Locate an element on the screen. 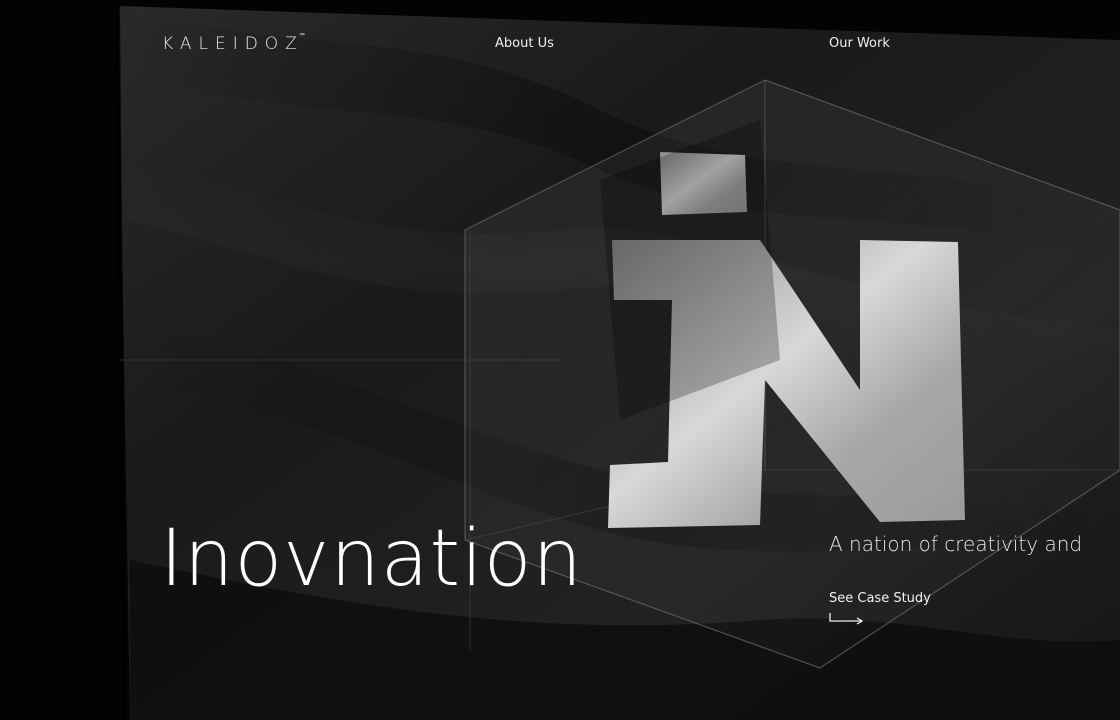 The image size is (1120, 720). hero-tagline: A nation of creativity and is located at coordinates (956, 544).